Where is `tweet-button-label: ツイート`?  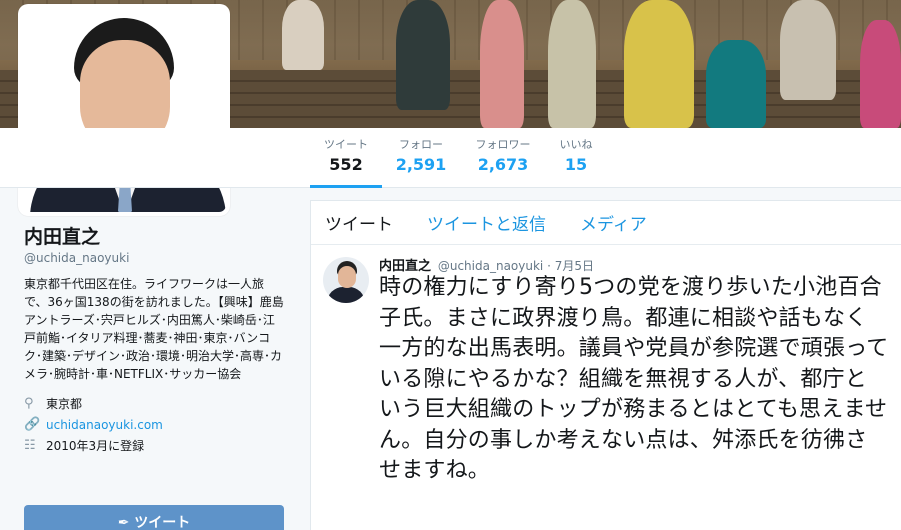
tweet-button-label: ツイート is located at coordinates (162, 522).